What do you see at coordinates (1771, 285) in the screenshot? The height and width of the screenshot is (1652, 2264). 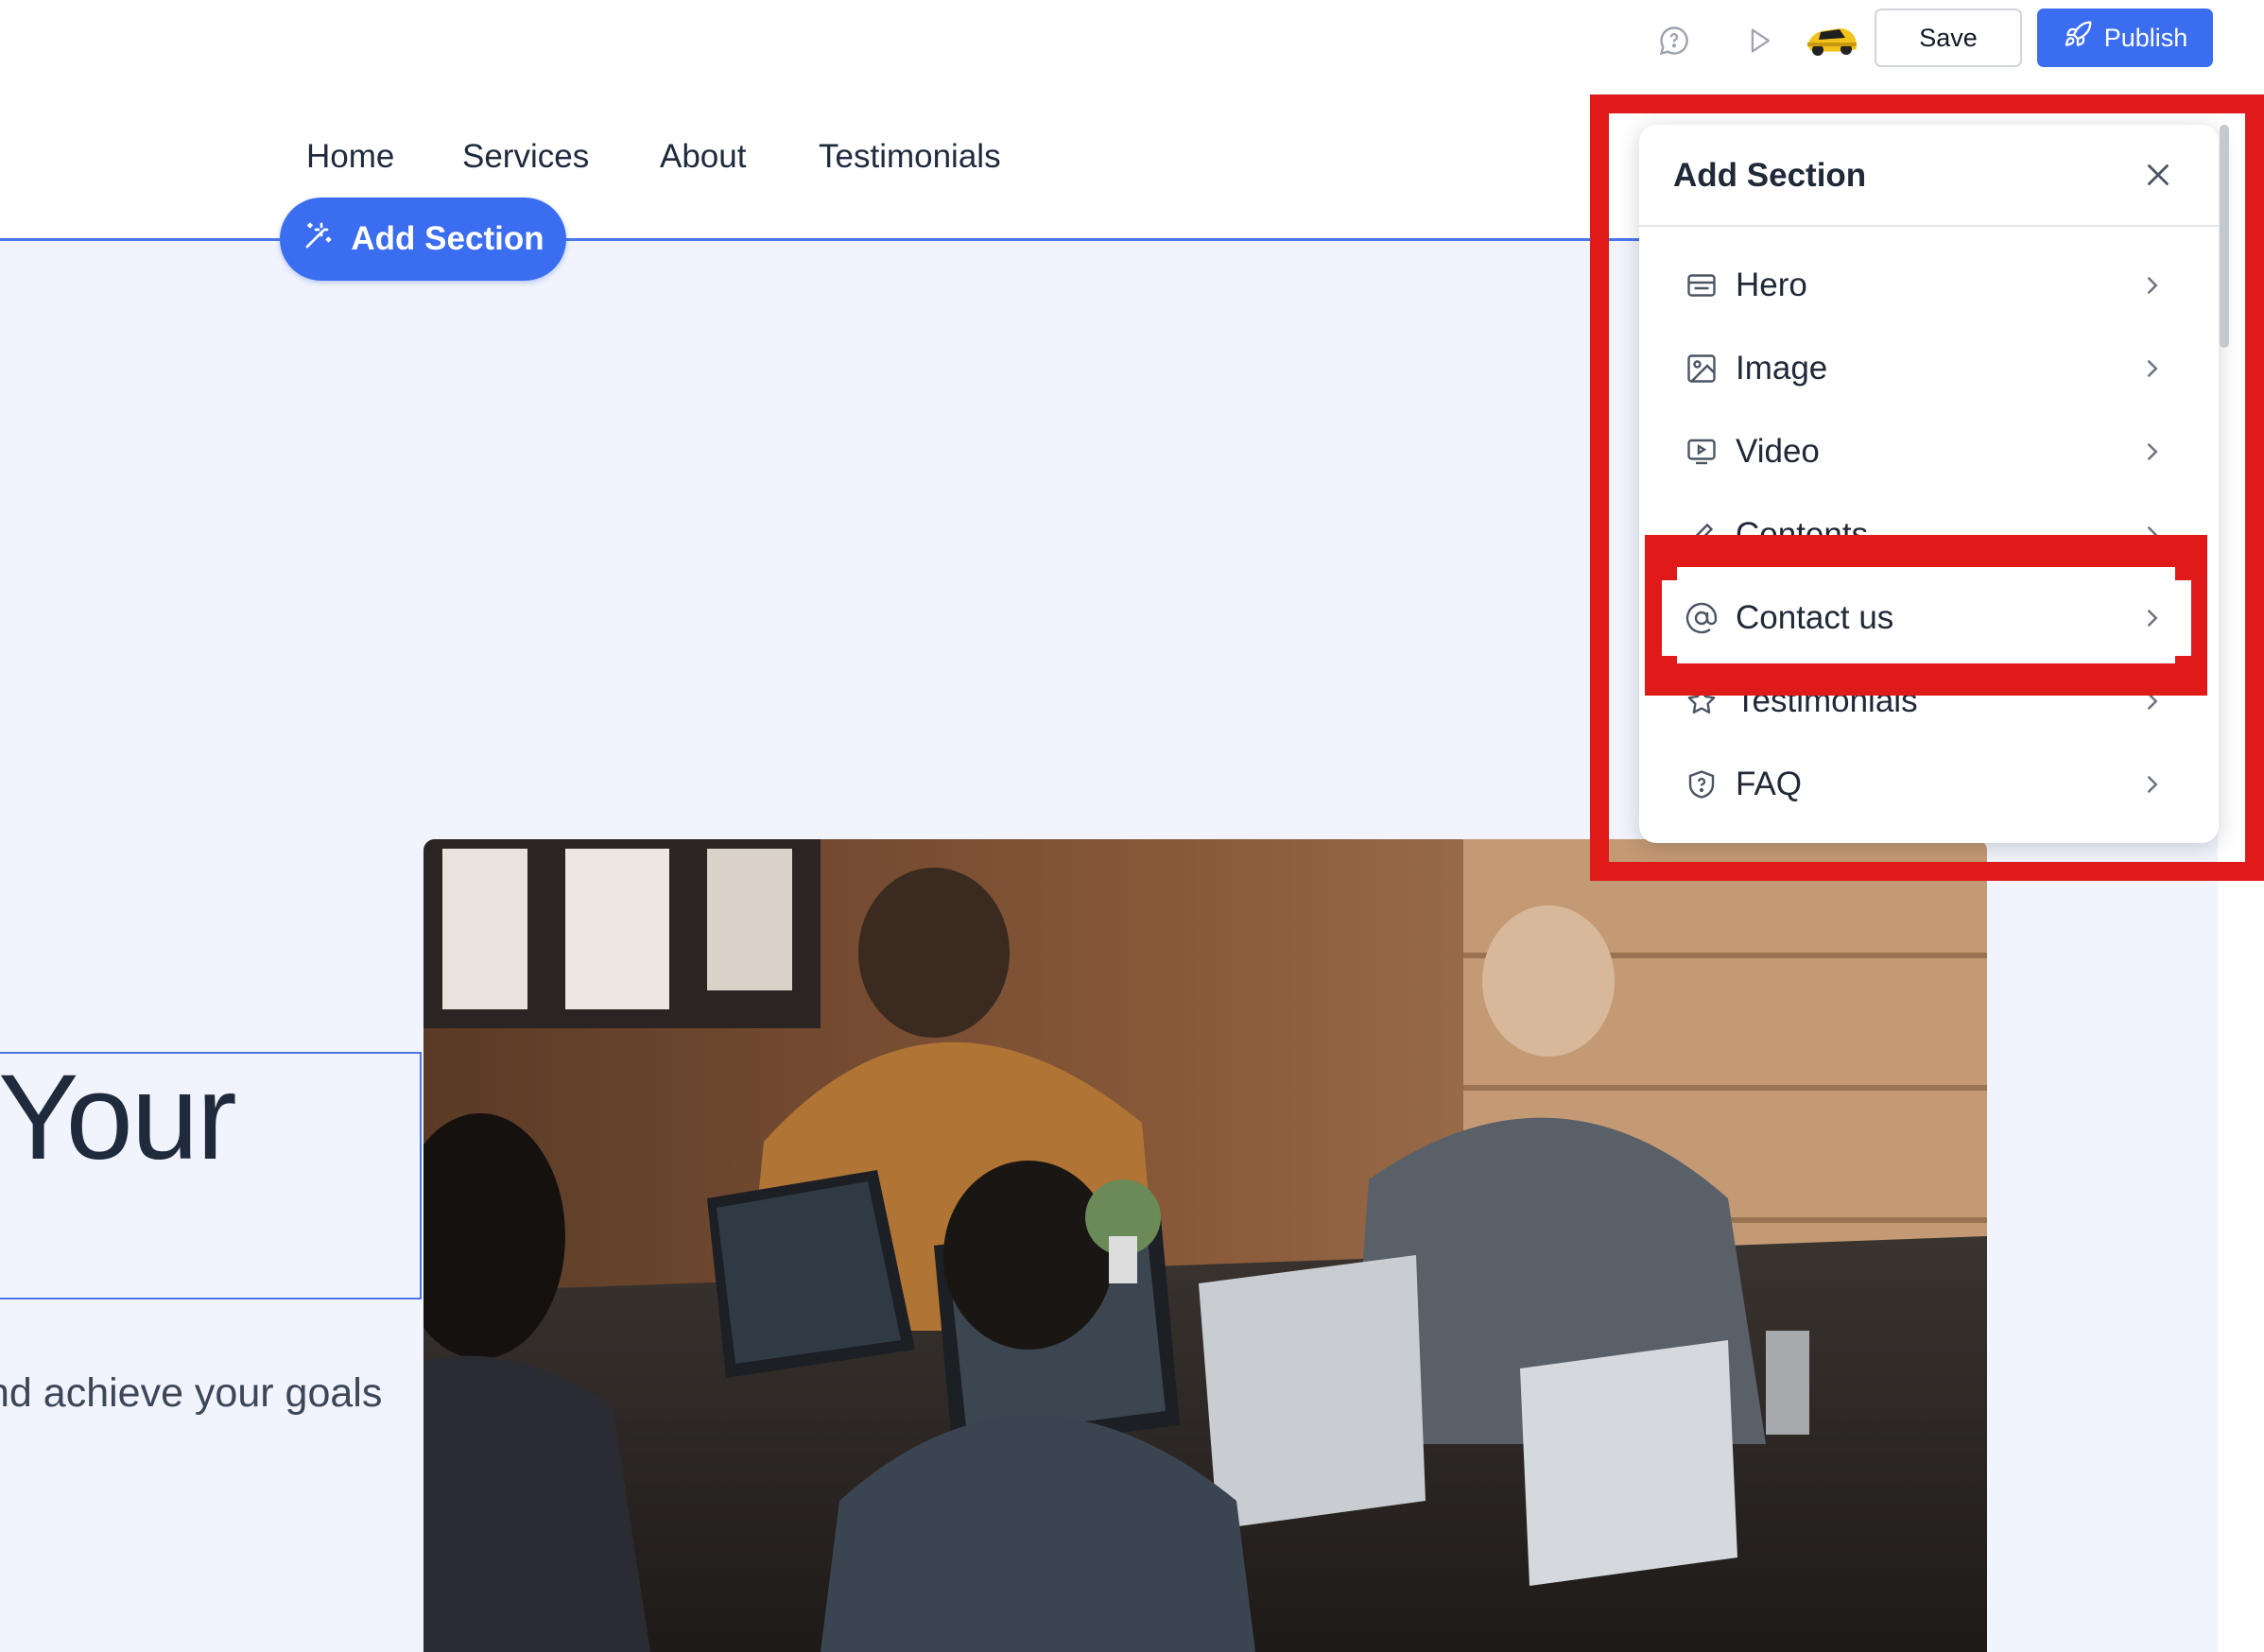 I see `section-item-label: Hero` at bounding box center [1771, 285].